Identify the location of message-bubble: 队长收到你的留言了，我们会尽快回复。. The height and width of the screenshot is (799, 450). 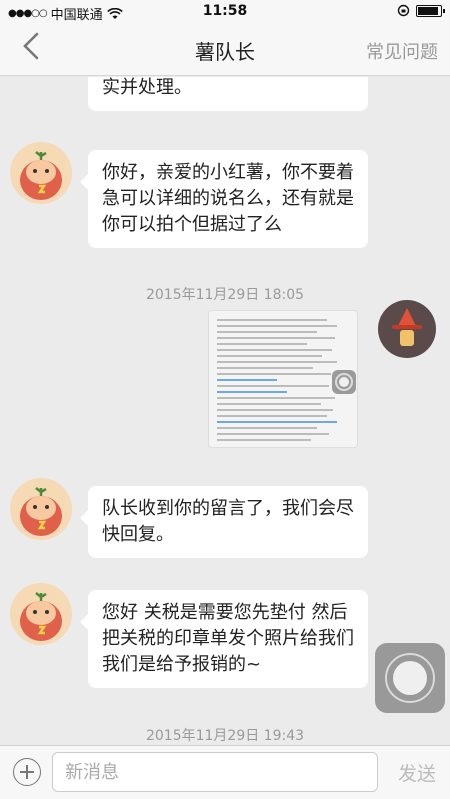
(224, 522).